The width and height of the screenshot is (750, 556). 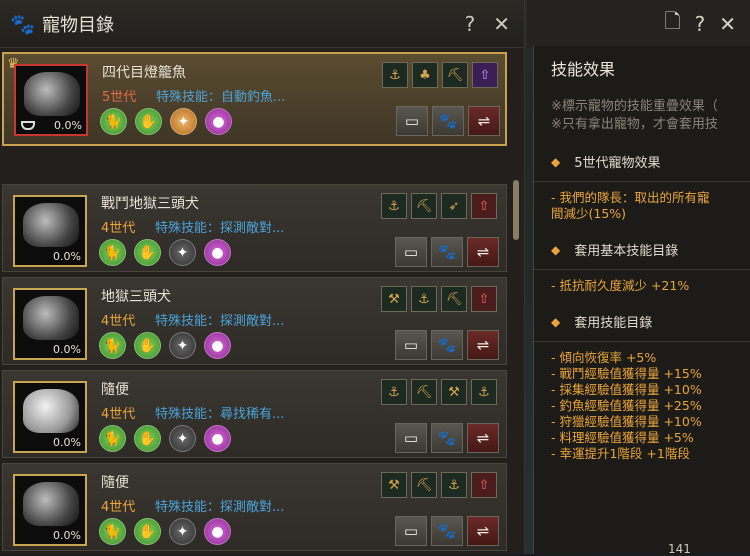 I want to click on paw-icon: 🐾, so click(x=22, y=23).